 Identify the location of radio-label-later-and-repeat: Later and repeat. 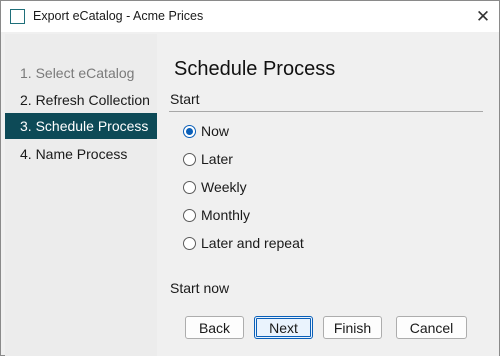
(252, 243).